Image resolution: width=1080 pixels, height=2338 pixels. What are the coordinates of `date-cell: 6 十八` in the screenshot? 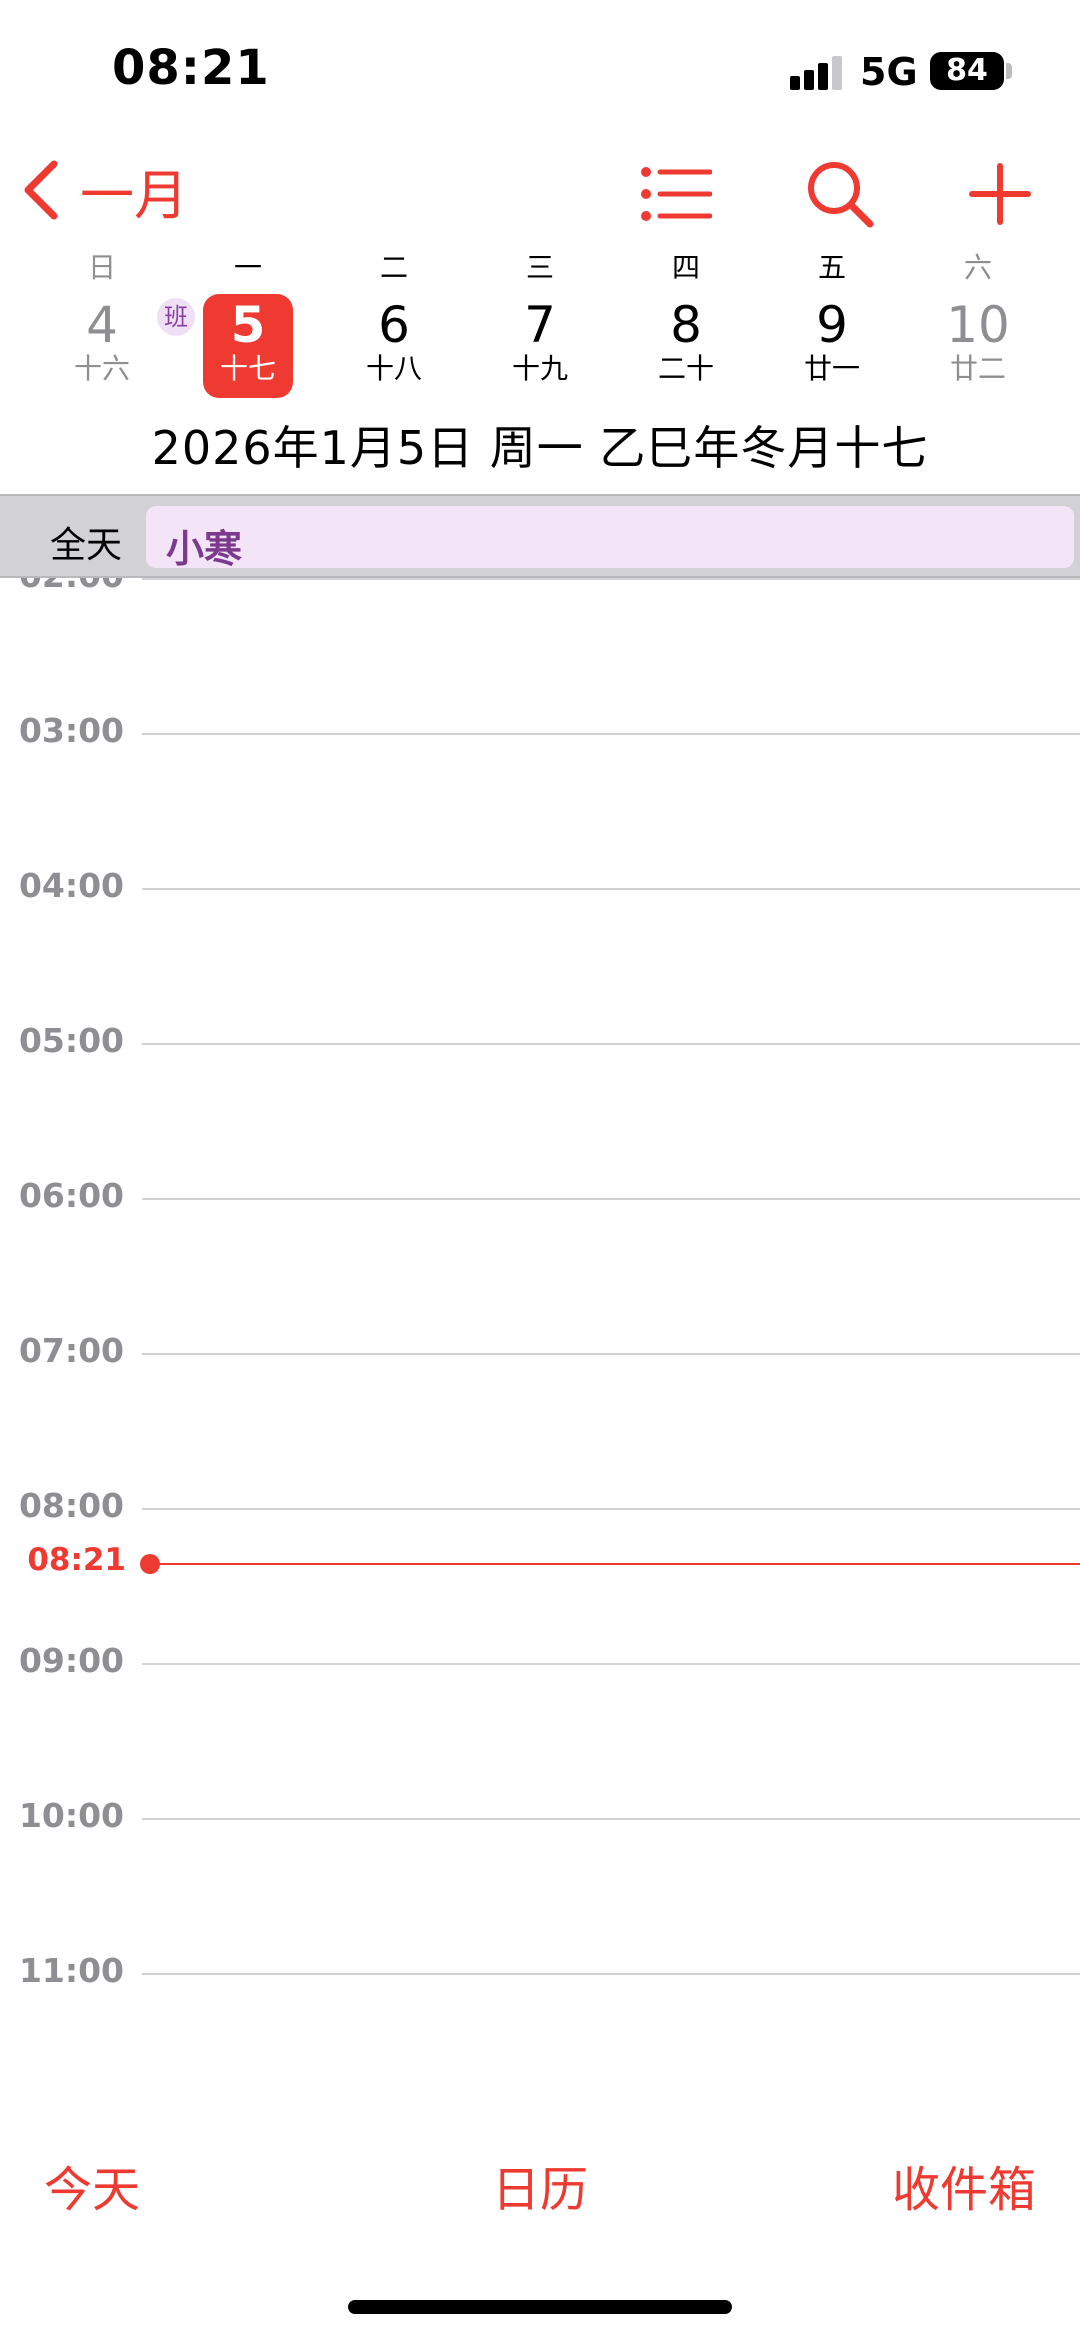 It's located at (394, 346).